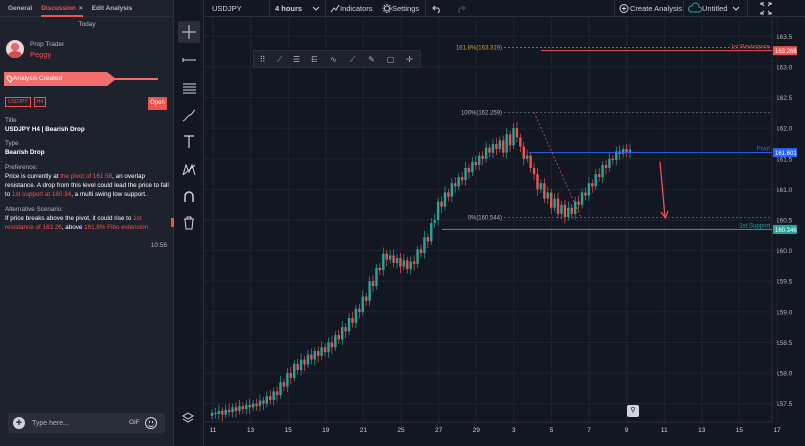 Image resolution: width=805 pixels, height=446 pixels. What do you see at coordinates (707, 8) in the screenshot?
I see `layout-selector: Untitled` at bounding box center [707, 8].